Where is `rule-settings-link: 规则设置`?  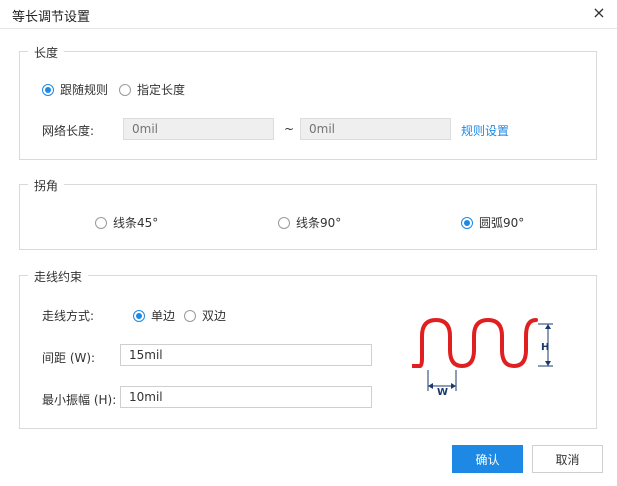 rule-settings-link: 规则设置 is located at coordinates (485, 130).